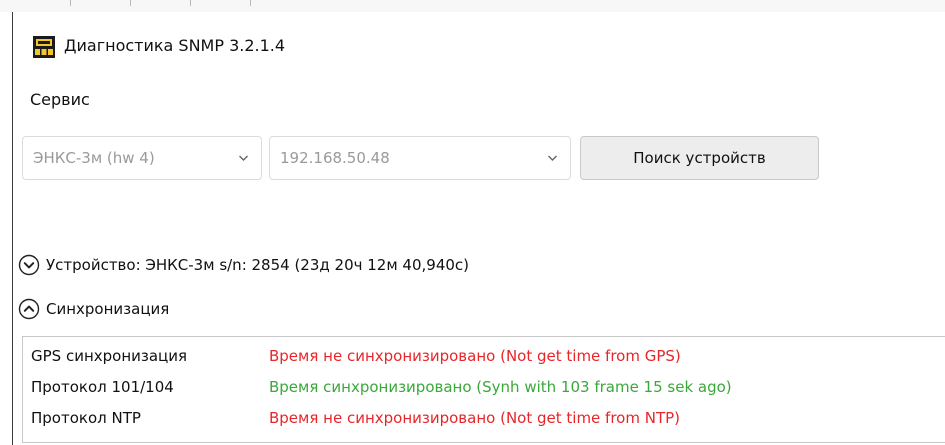 This screenshot has height=445, width=945. What do you see at coordinates (175, 45) in the screenshot?
I see `window-title: Диагностика SNMP 3.2.1.4` at bounding box center [175, 45].